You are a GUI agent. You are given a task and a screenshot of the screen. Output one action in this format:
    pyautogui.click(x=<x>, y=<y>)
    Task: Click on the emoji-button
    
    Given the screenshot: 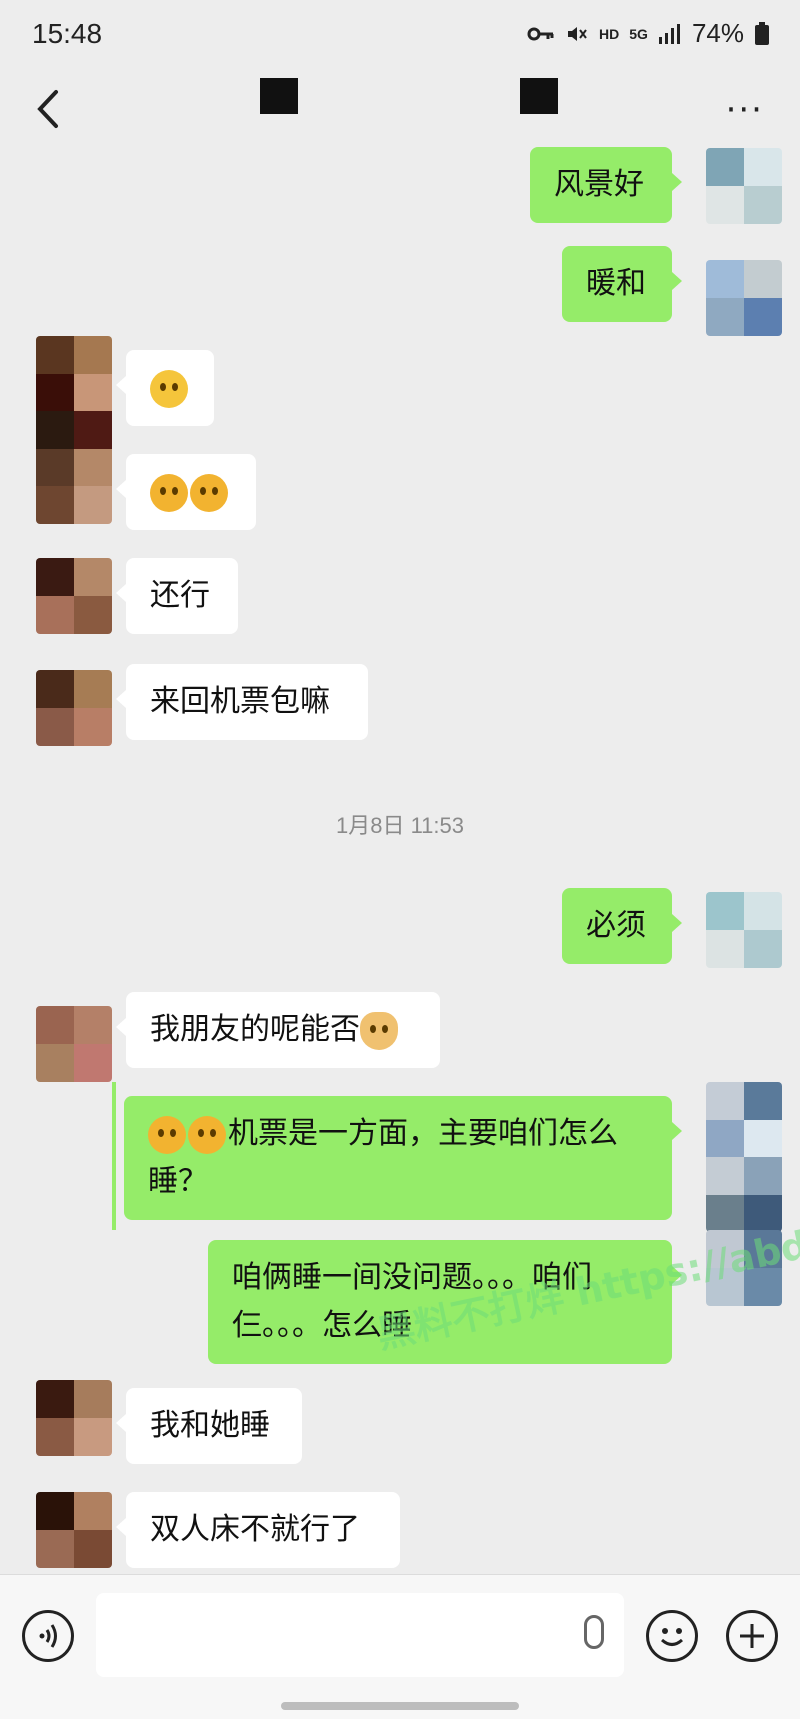 What is the action you would take?
    pyautogui.click(x=672, y=1636)
    